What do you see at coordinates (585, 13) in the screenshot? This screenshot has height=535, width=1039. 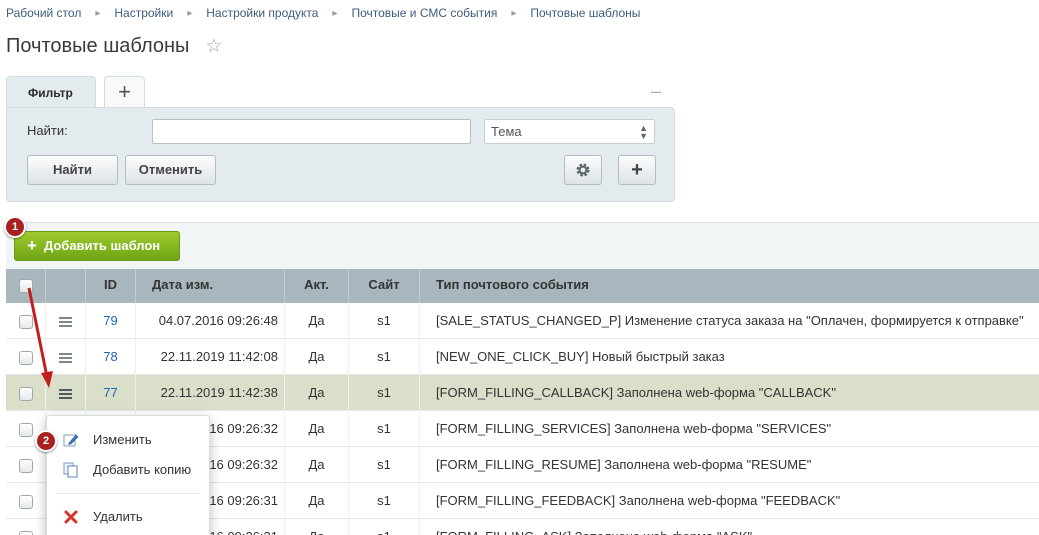 I see `breadcrumb-mail-templates: Почтовые шаблоны` at bounding box center [585, 13].